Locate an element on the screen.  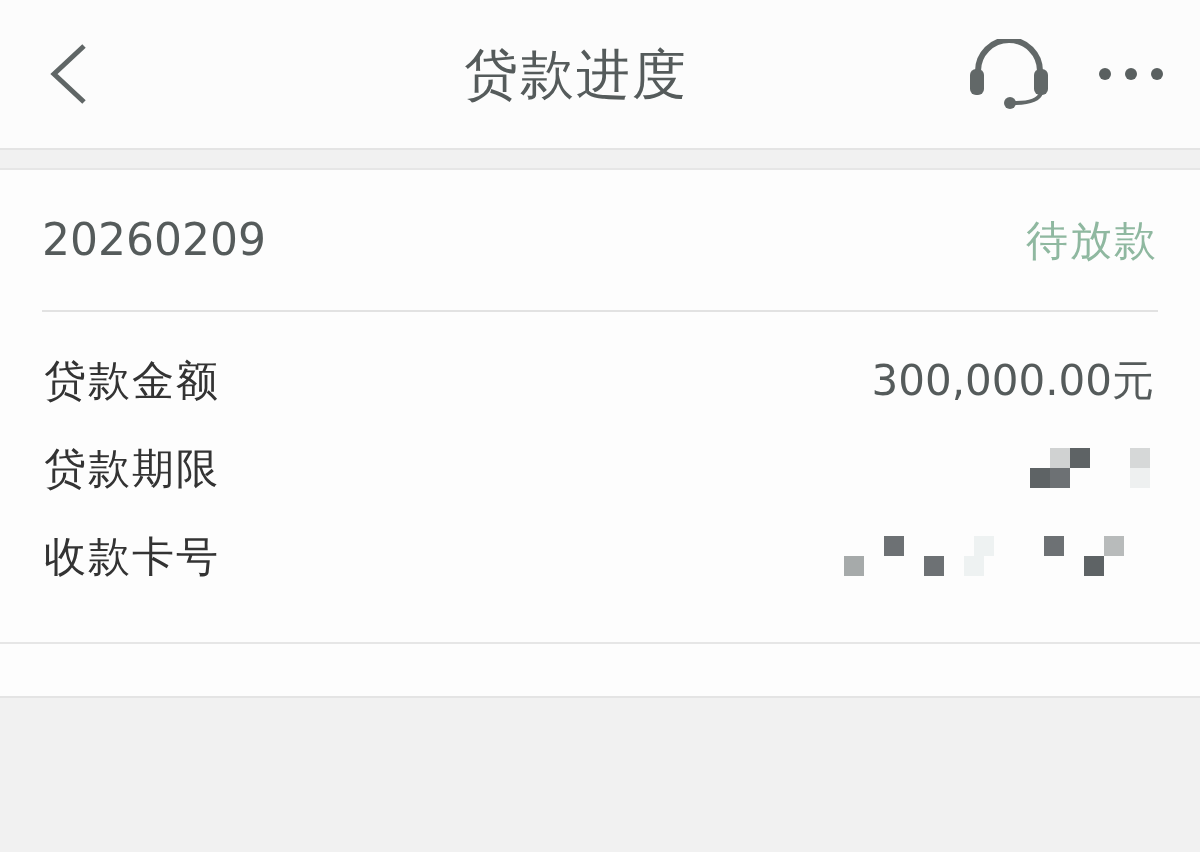
detail-label: 贷款金额 is located at coordinates (132, 380).